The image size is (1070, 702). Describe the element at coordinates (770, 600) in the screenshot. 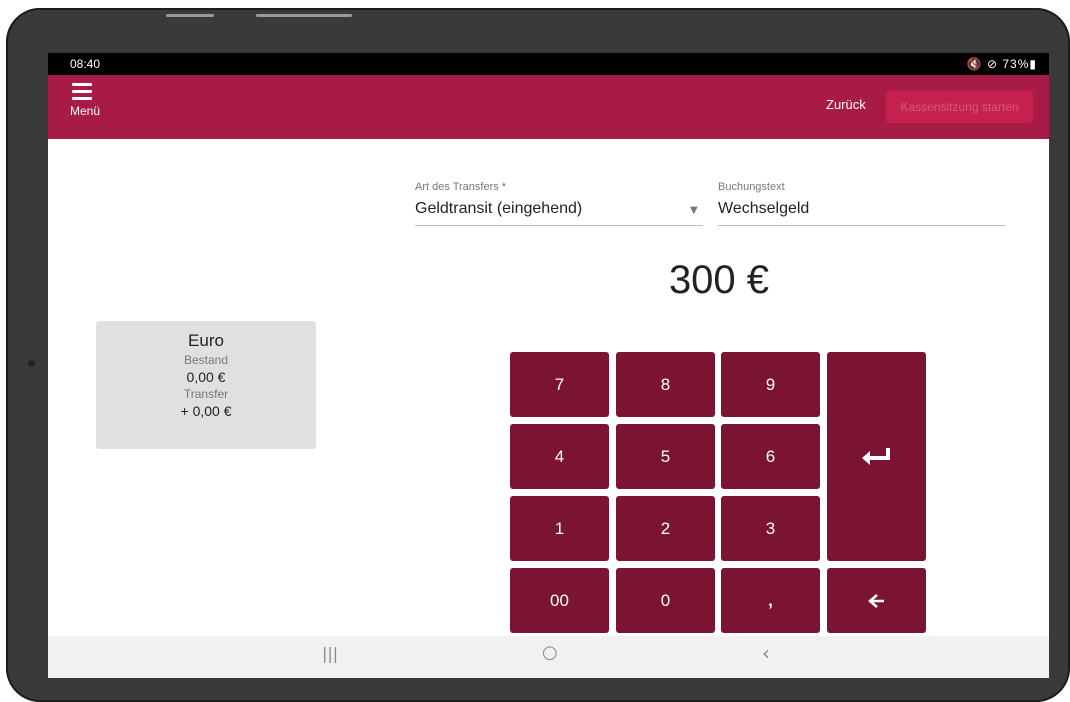

I see `key-comma: ,` at that location.